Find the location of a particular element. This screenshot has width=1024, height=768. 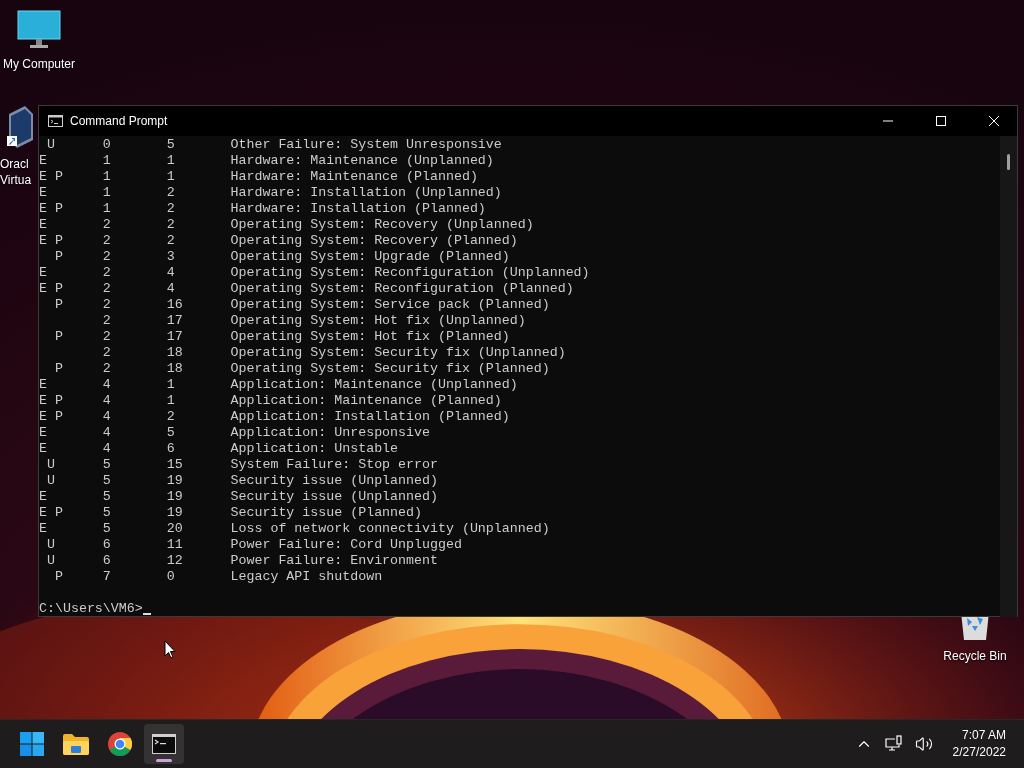

icon-label: My Computer is located at coordinates (39, 64).